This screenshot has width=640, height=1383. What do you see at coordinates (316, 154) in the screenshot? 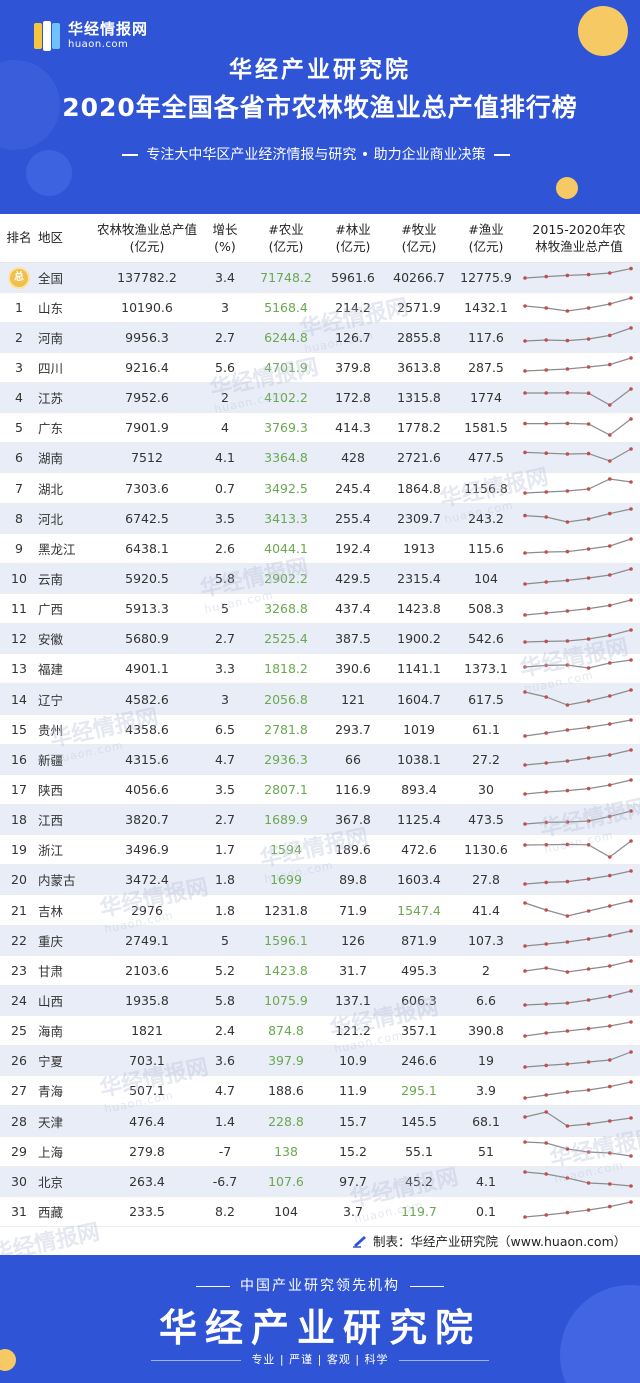
I see `subtitle: 专注大中华区产业经济情报与研究 • 助力企业商业决策` at bounding box center [316, 154].